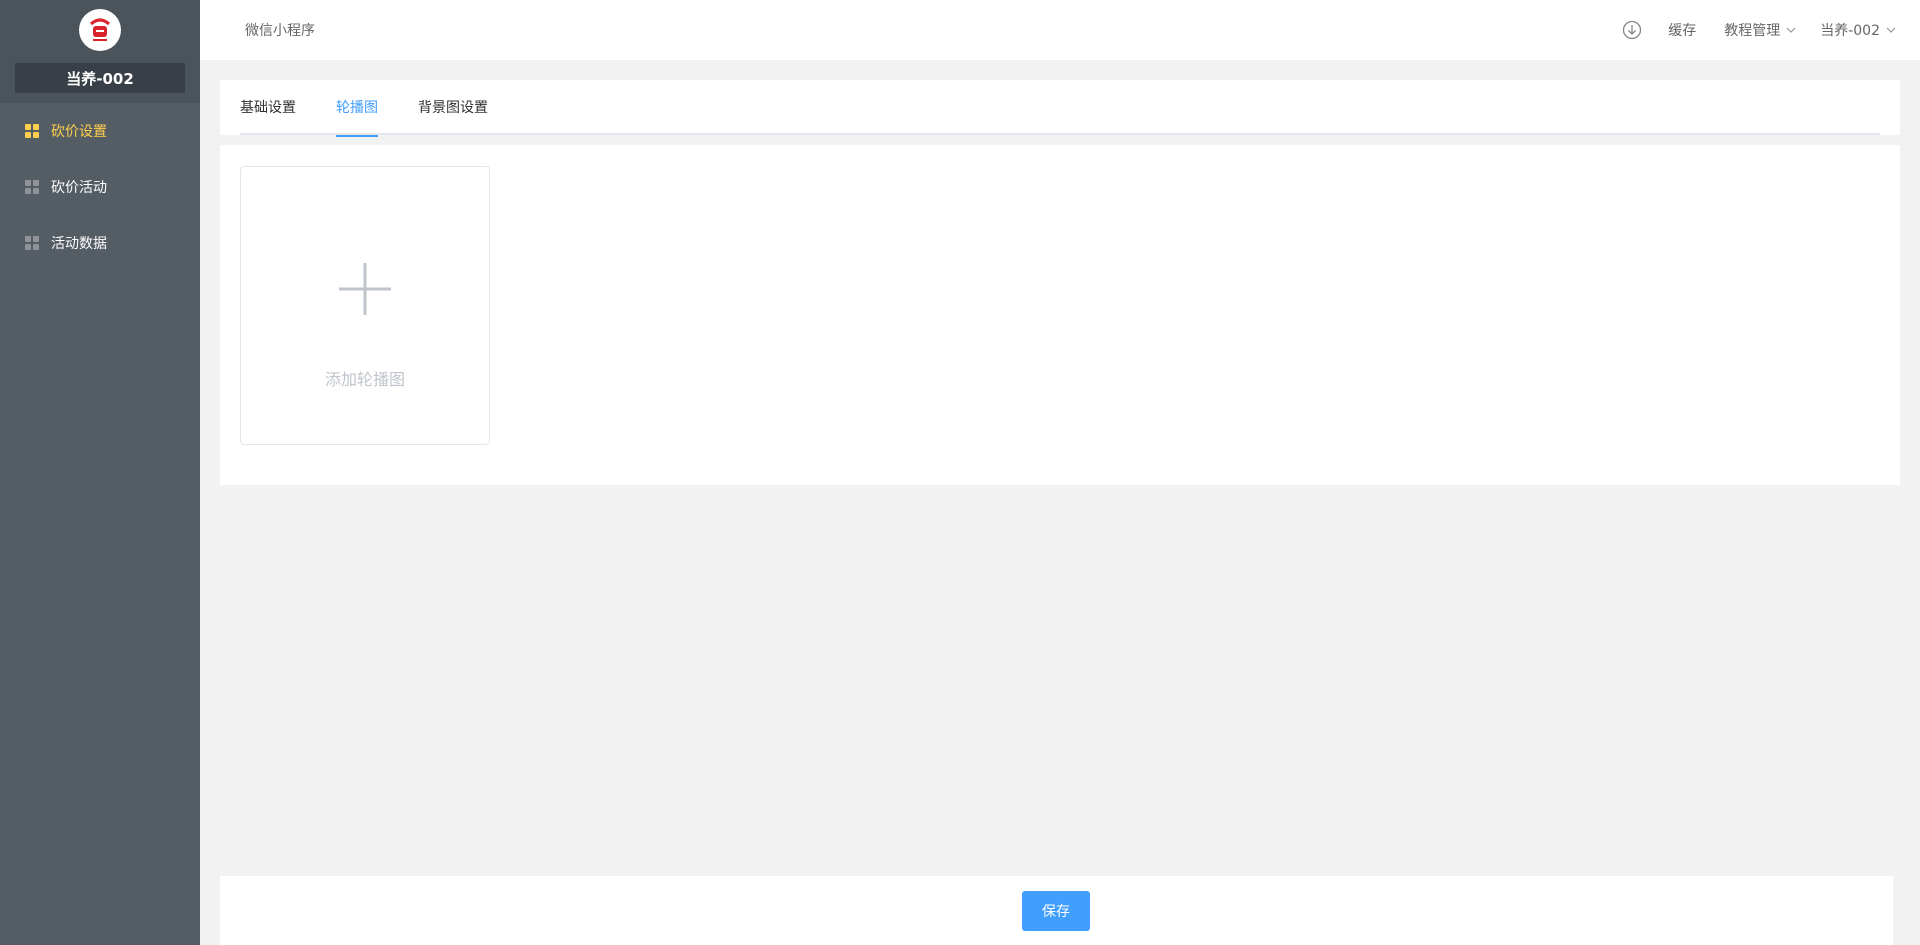  What do you see at coordinates (79, 244) in the screenshot?
I see `sidebar-item-label: 活动数据` at bounding box center [79, 244].